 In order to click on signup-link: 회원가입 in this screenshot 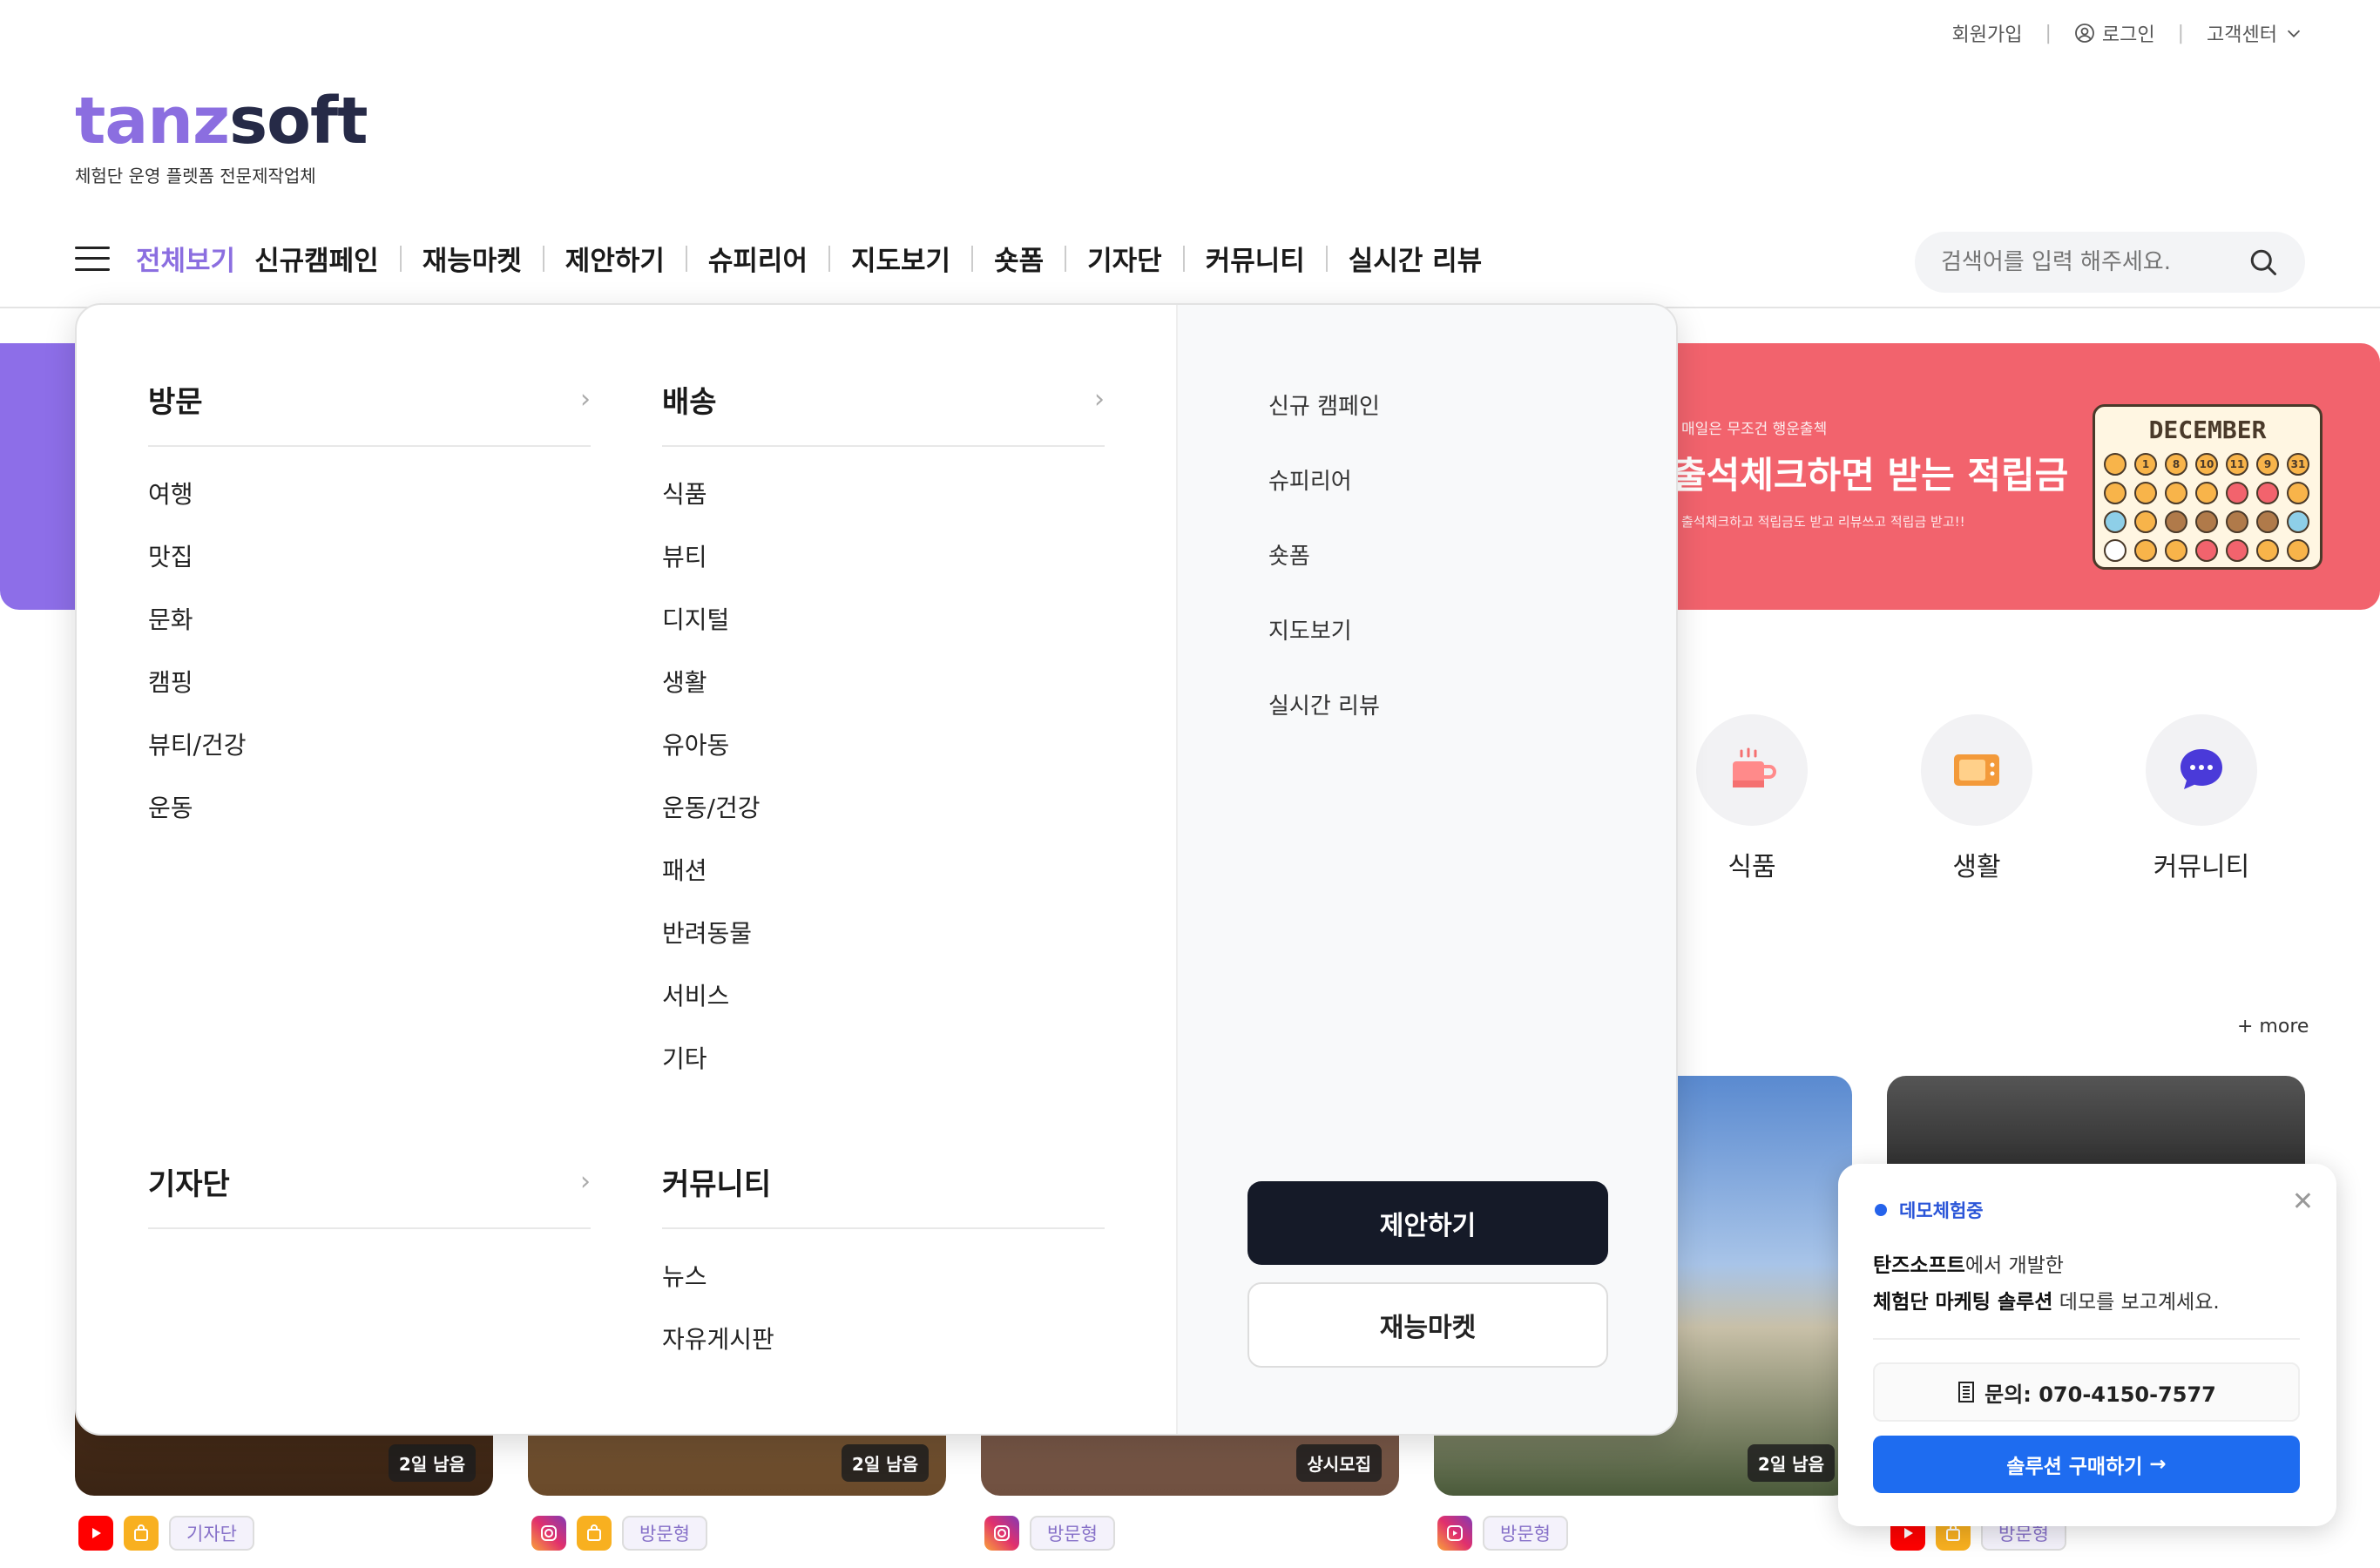, I will do `click(1986, 33)`.